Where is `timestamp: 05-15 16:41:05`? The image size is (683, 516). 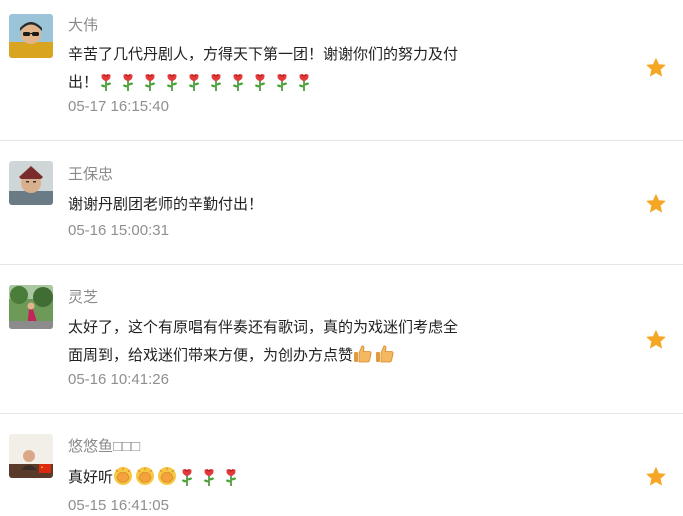 timestamp: 05-15 16:41:05 is located at coordinates (118, 505).